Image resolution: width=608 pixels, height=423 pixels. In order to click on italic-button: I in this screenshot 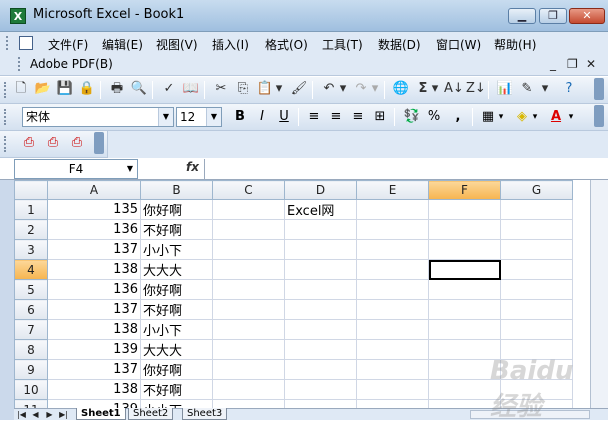, I will do `click(262, 117)`.